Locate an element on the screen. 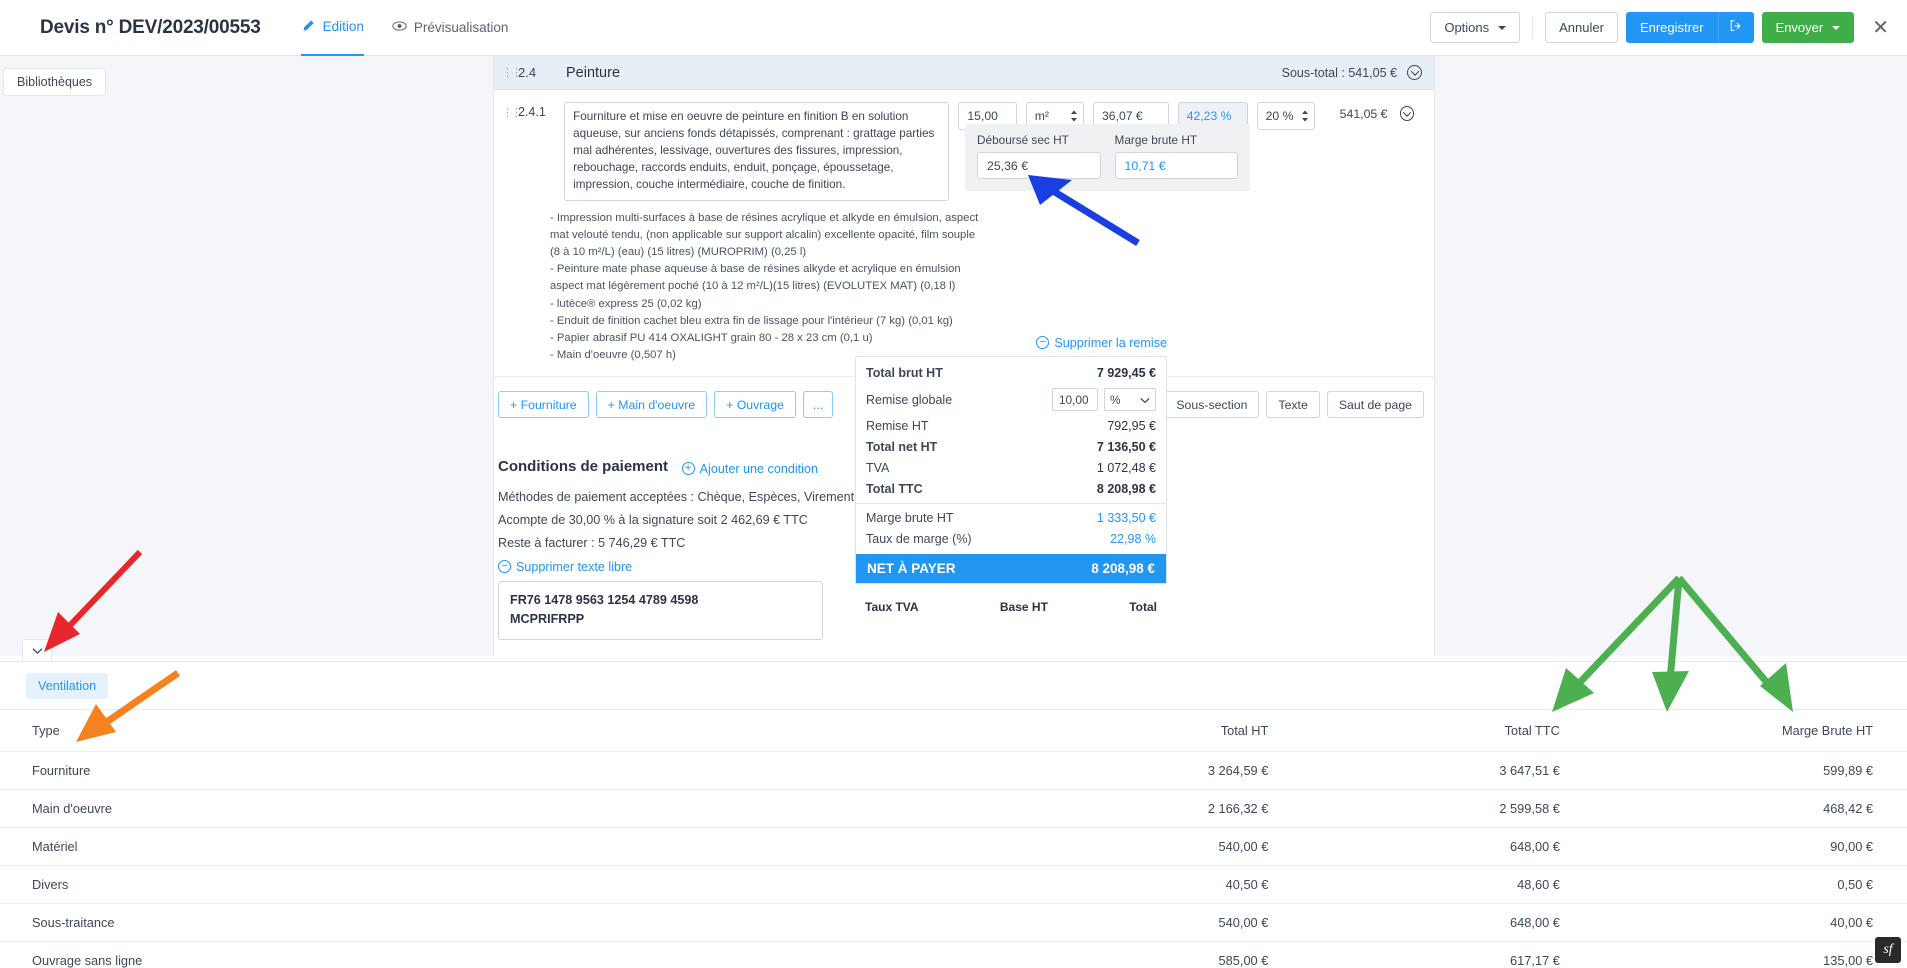 The height and width of the screenshot is (968, 1907). total-ttc-label: Total TTC is located at coordinates (894, 488).